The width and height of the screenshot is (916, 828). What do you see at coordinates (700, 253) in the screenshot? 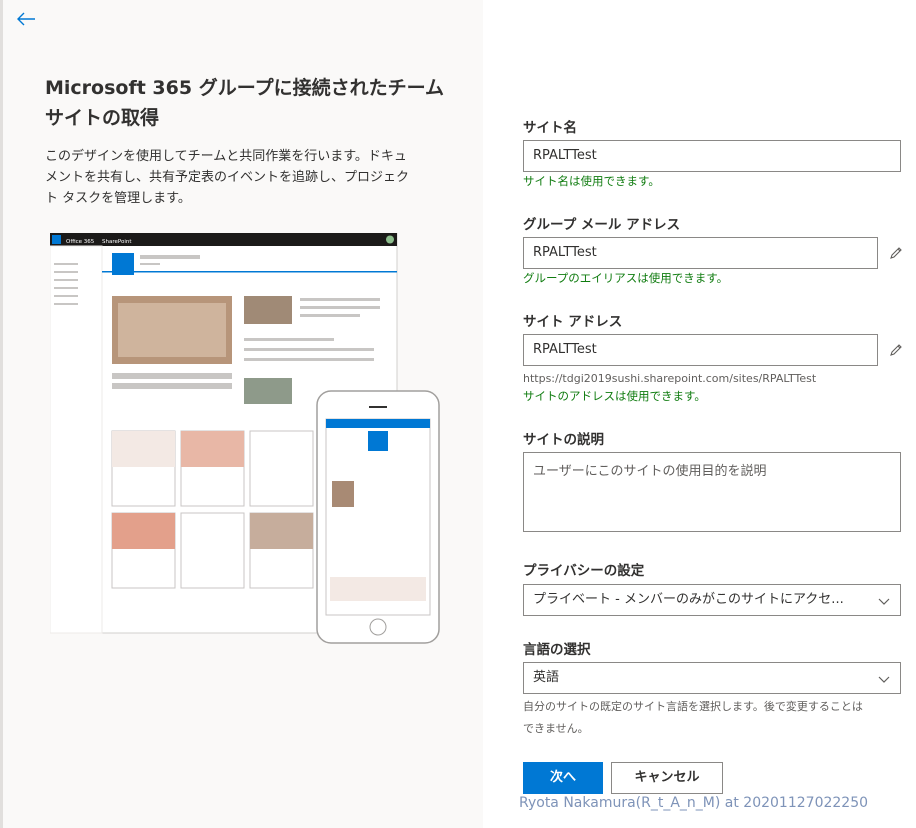
I see `group-email-input: RPALTTest` at bounding box center [700, 253].